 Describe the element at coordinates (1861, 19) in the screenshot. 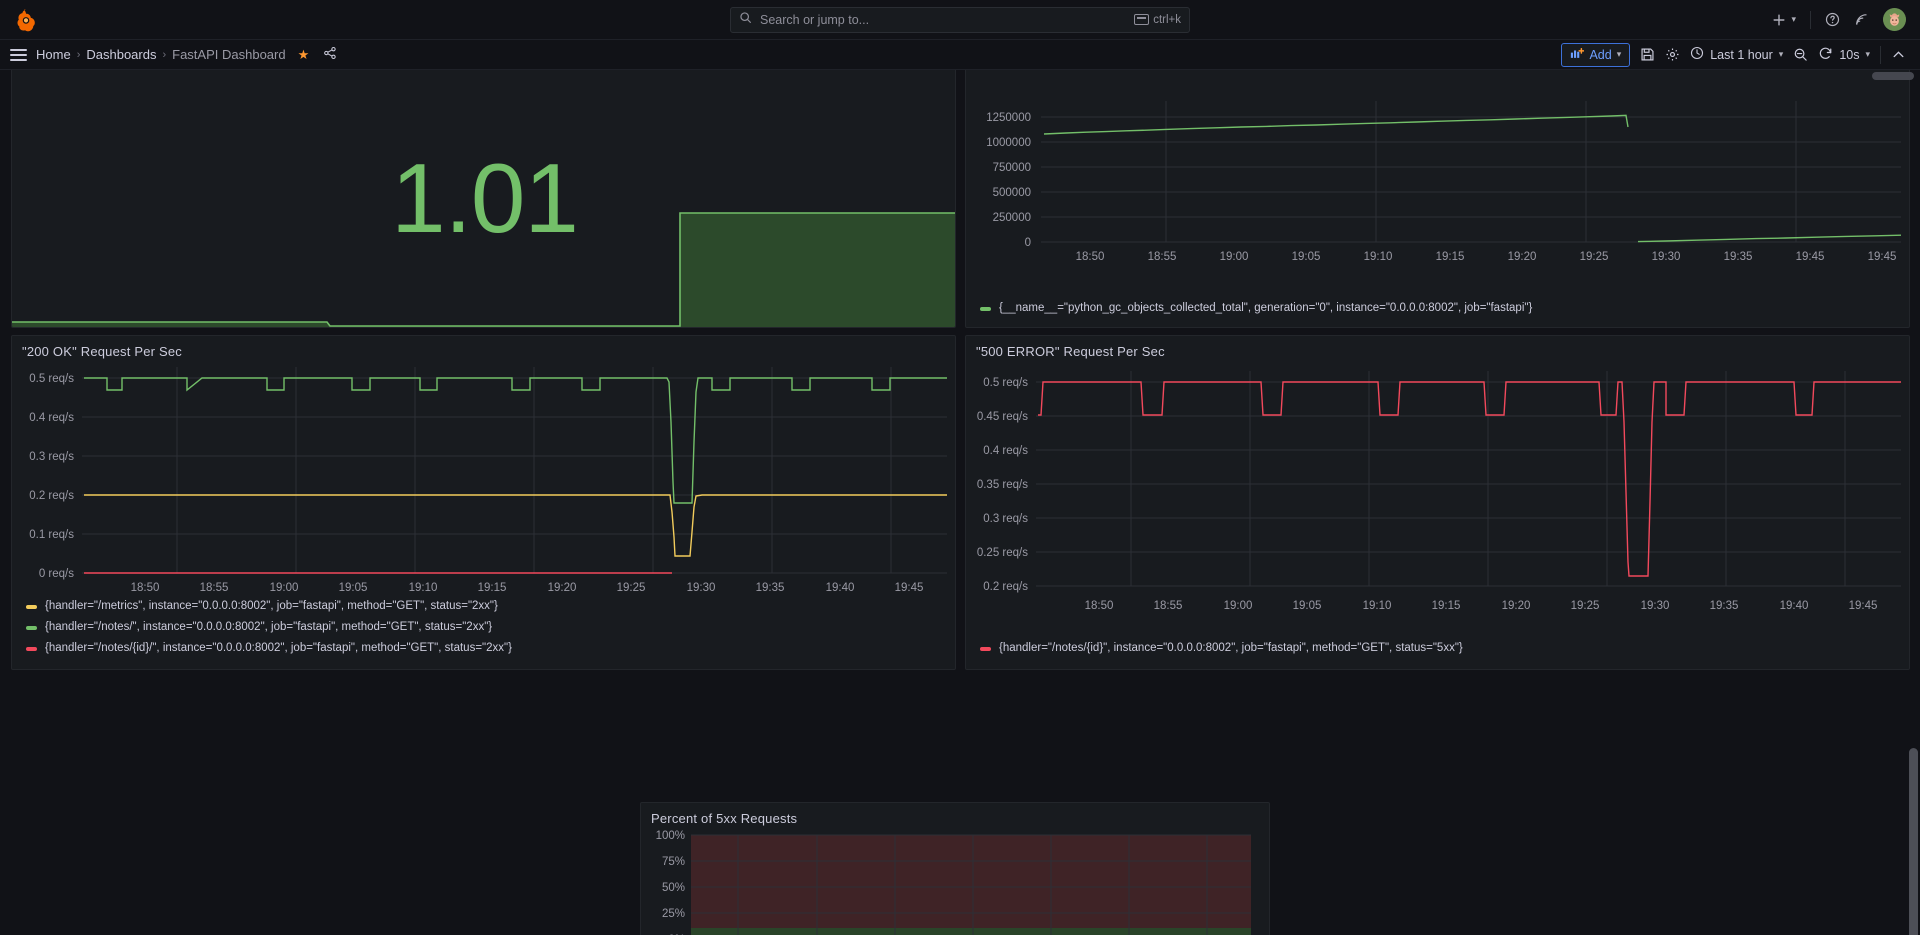

I see `rss-news-icon` at that location.